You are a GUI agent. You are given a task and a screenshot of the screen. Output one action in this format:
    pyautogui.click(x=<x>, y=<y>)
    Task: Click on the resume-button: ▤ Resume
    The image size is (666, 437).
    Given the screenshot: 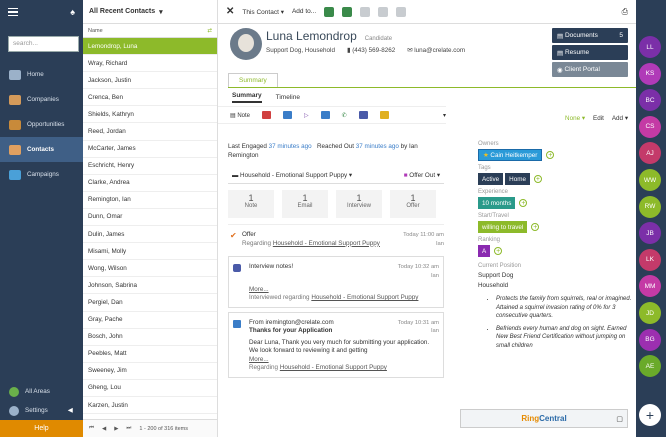 What is the action you would take?
    pyautogui.click(x=590, y=52)
    